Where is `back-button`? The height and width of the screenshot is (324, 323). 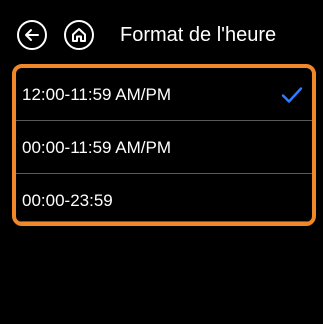
back-button is located at coordinates (32, 35).